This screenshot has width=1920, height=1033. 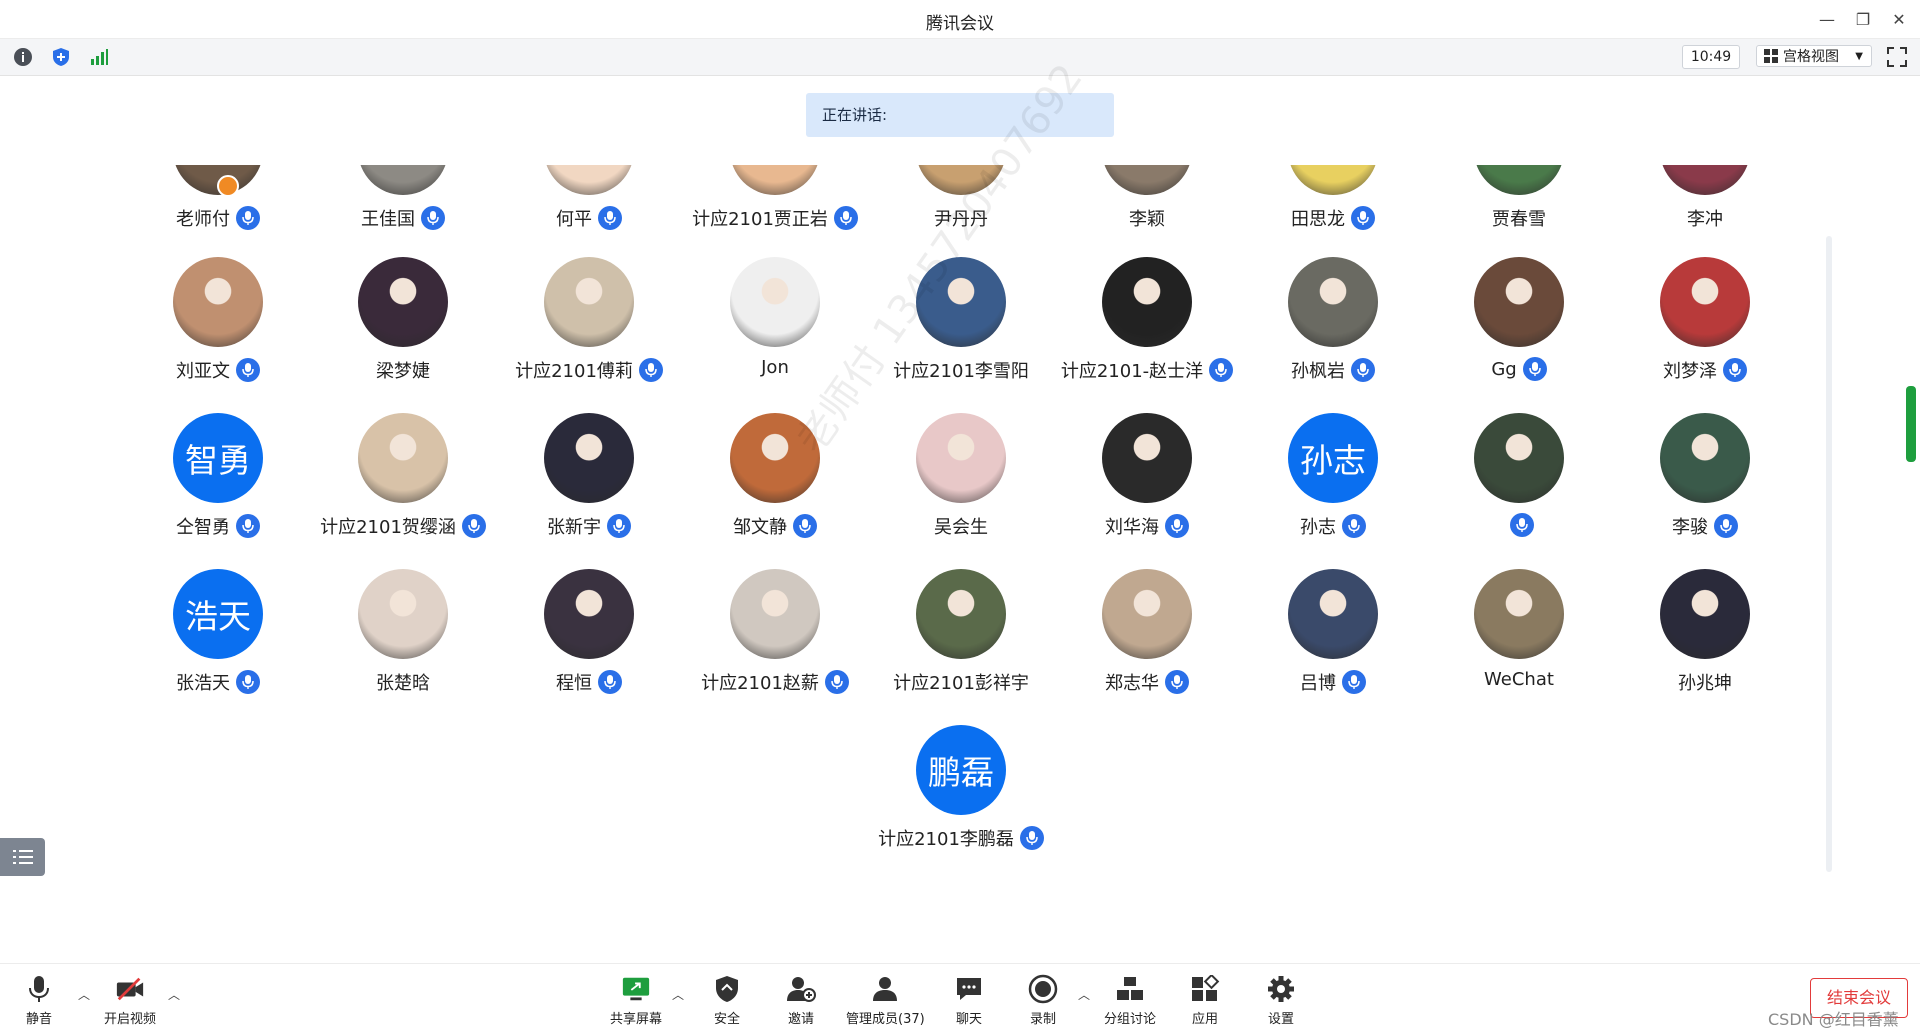 I want to click on participant-tile, so click(x=1519, y=488).